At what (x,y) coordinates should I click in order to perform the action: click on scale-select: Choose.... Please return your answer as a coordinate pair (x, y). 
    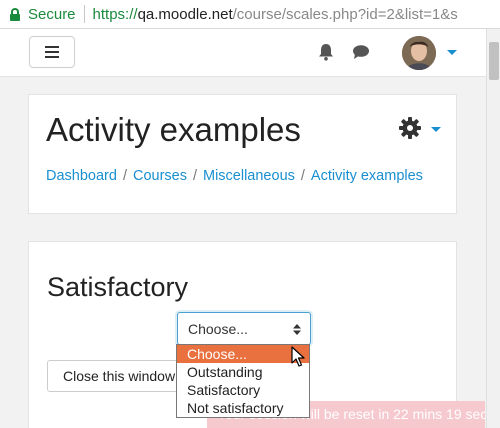
    Looking at the image, I should click on (244, 328).